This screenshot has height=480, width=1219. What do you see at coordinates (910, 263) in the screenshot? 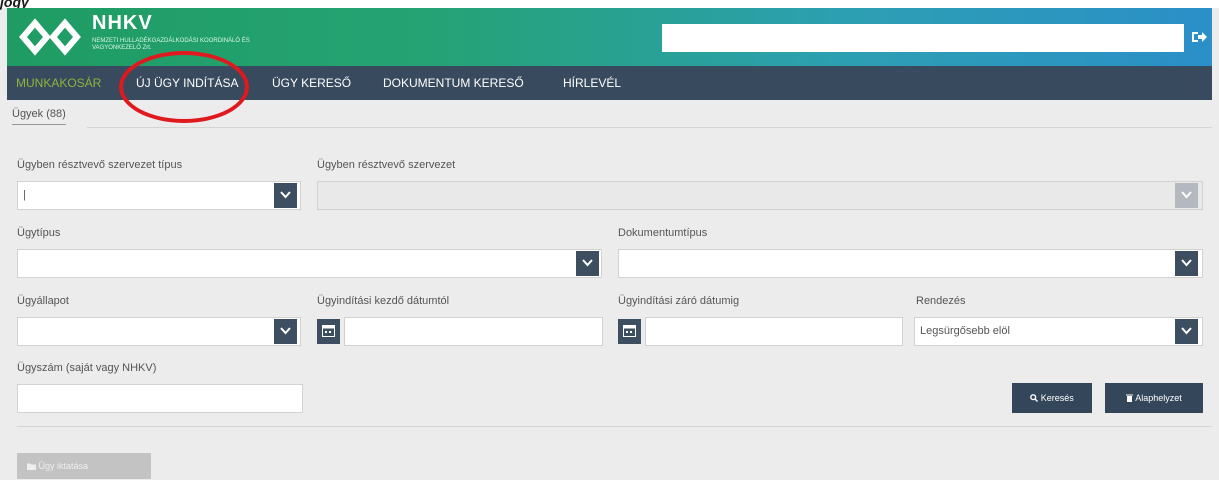
I see `doc-type-select` at bounding box center [910, 263].